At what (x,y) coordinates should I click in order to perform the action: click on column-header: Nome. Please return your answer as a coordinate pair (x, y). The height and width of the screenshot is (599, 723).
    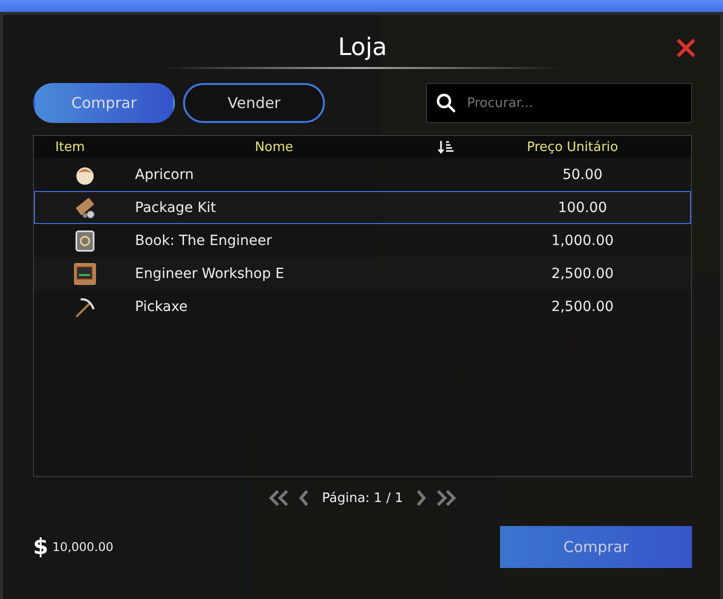
    Looking at the image, I should click on (274, 147).